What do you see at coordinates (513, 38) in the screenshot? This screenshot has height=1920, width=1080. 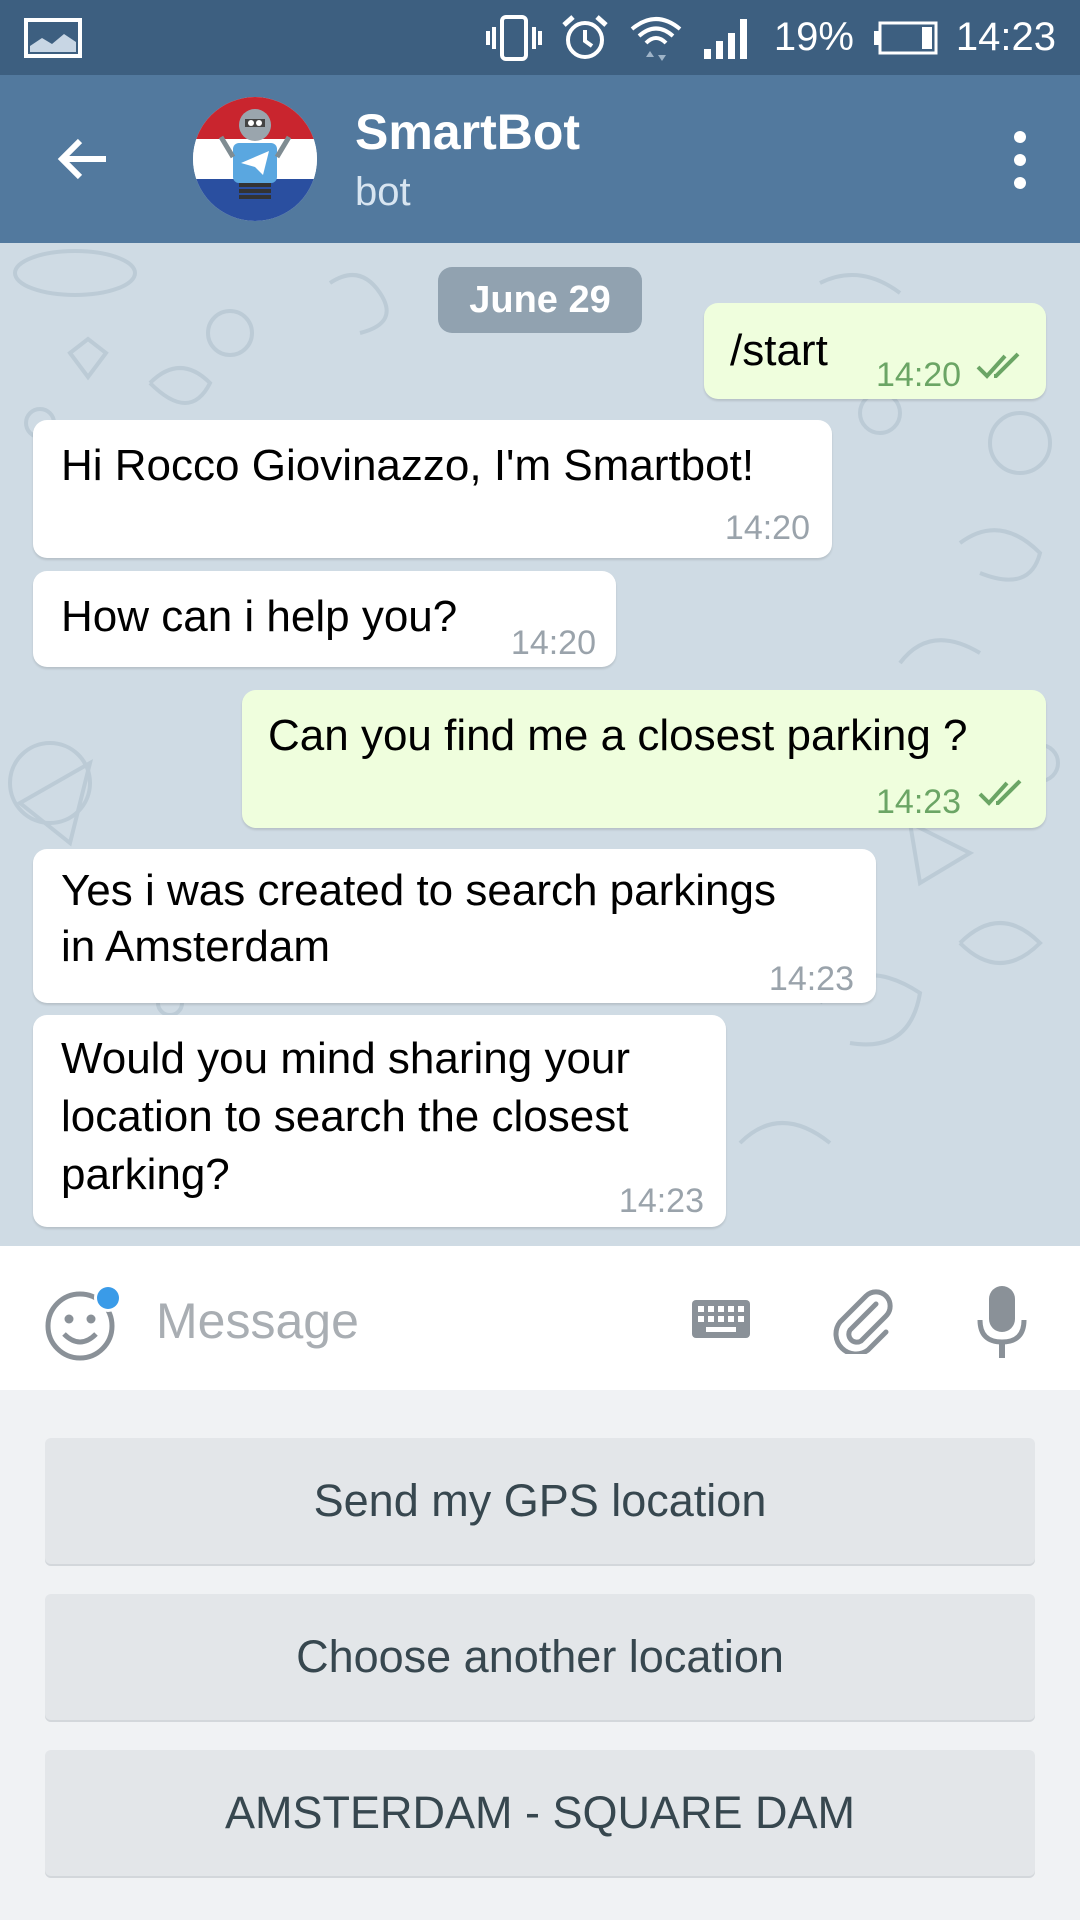 I see `vibrate-icon` at bounding box center [513, 38].